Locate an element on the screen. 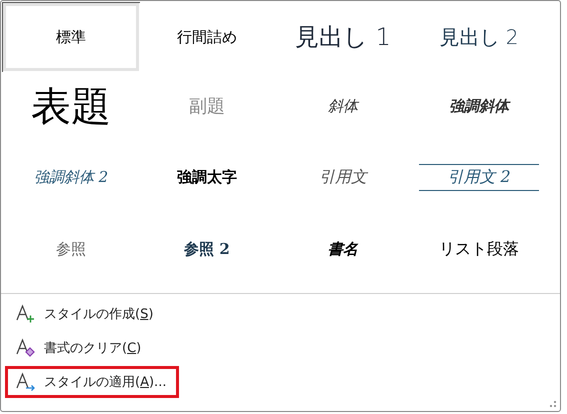 This screenshot has height=414, width=567. style-name: 強調斜体 is located at coordinates (479, 106).